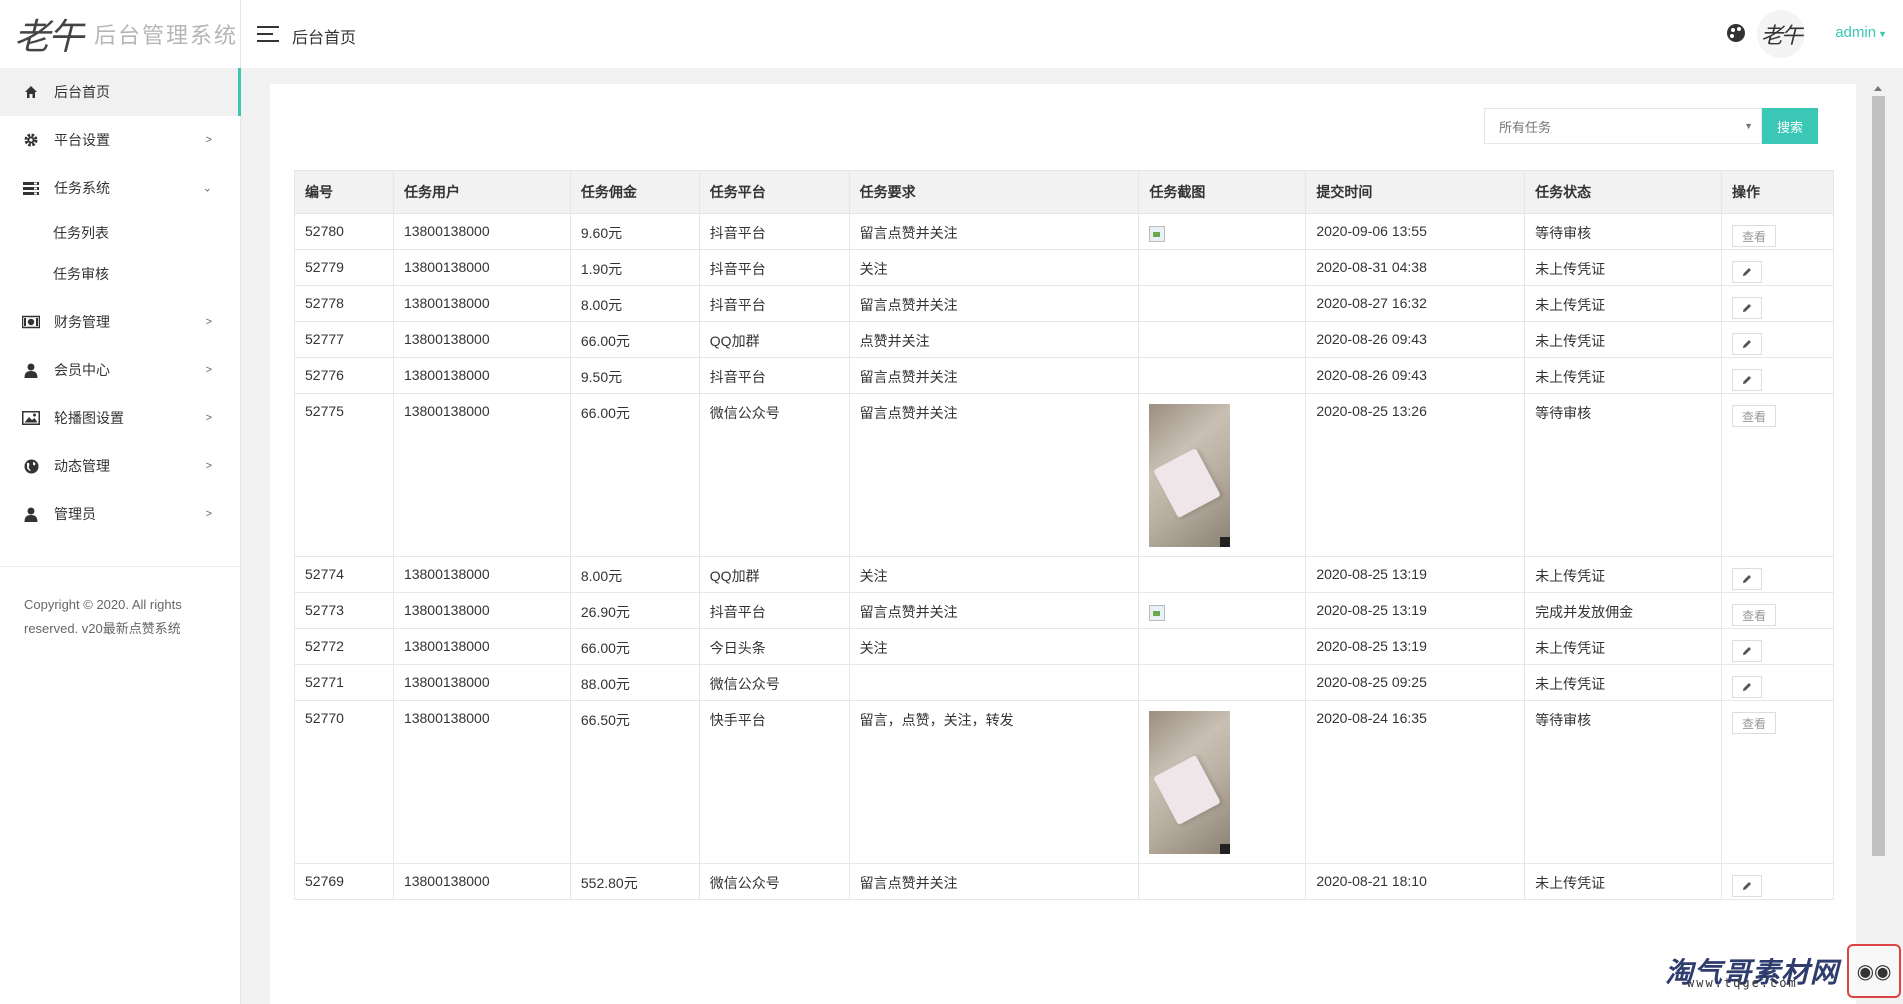 The height and width of the screenshot is (1004, 1903). I want to click on task-platform-cell: 今日头条, so click(774, 646).